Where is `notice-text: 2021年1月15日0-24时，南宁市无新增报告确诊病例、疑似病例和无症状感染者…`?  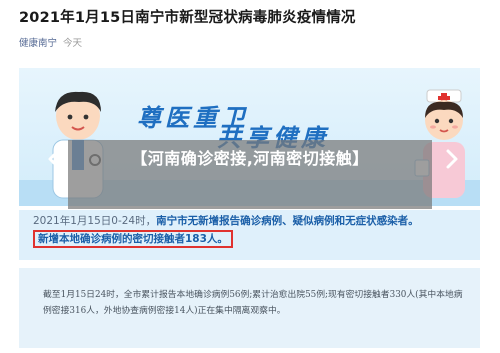
notice-text: 2021年1月15日0-24时，南宁市无新增报告确诊病例、疑似病例和无症状感染者… is located at coordinates (253, 230).